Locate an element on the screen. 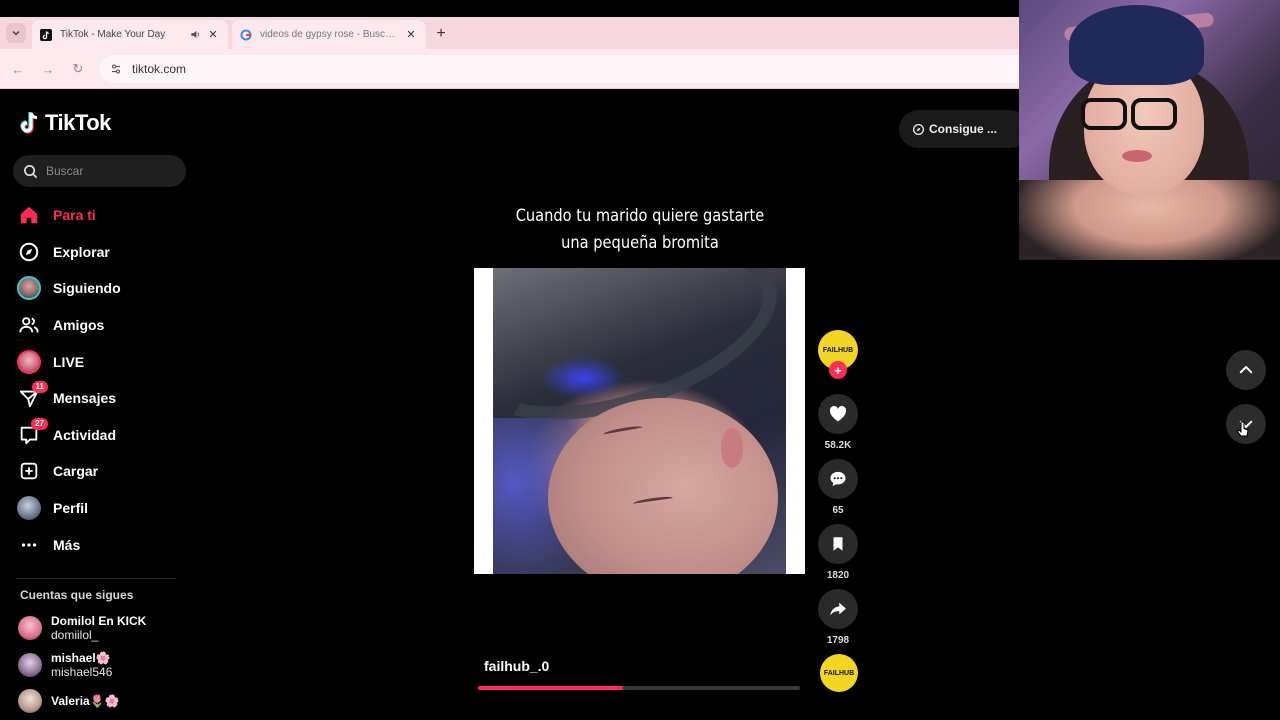 This screenshot has width=1280, height=720. follow-plus-icon: + is located at coordinates (838, 370).